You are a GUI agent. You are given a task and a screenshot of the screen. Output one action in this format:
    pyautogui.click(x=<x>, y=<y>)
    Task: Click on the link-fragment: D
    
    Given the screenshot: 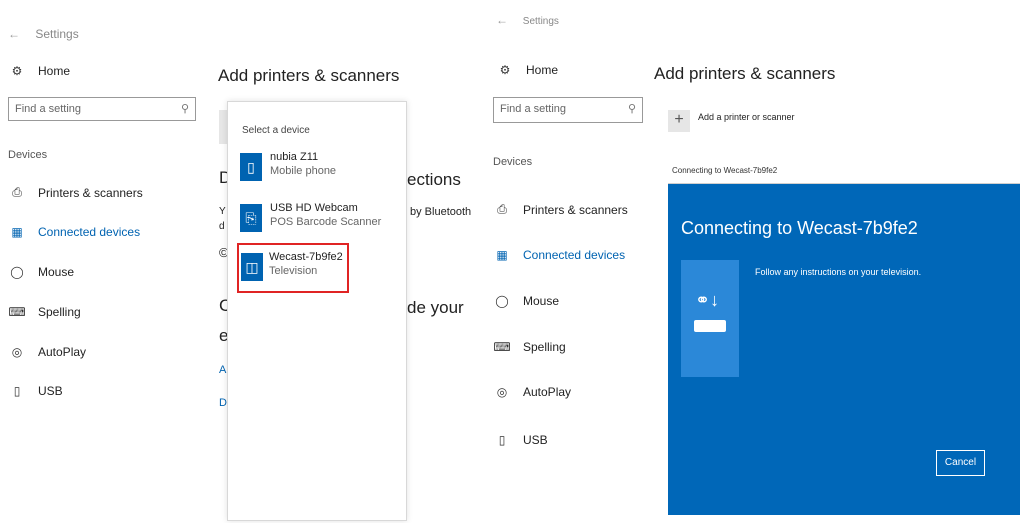 What is the action you would take?
    pyautogui.click(x=223, y=403)
    